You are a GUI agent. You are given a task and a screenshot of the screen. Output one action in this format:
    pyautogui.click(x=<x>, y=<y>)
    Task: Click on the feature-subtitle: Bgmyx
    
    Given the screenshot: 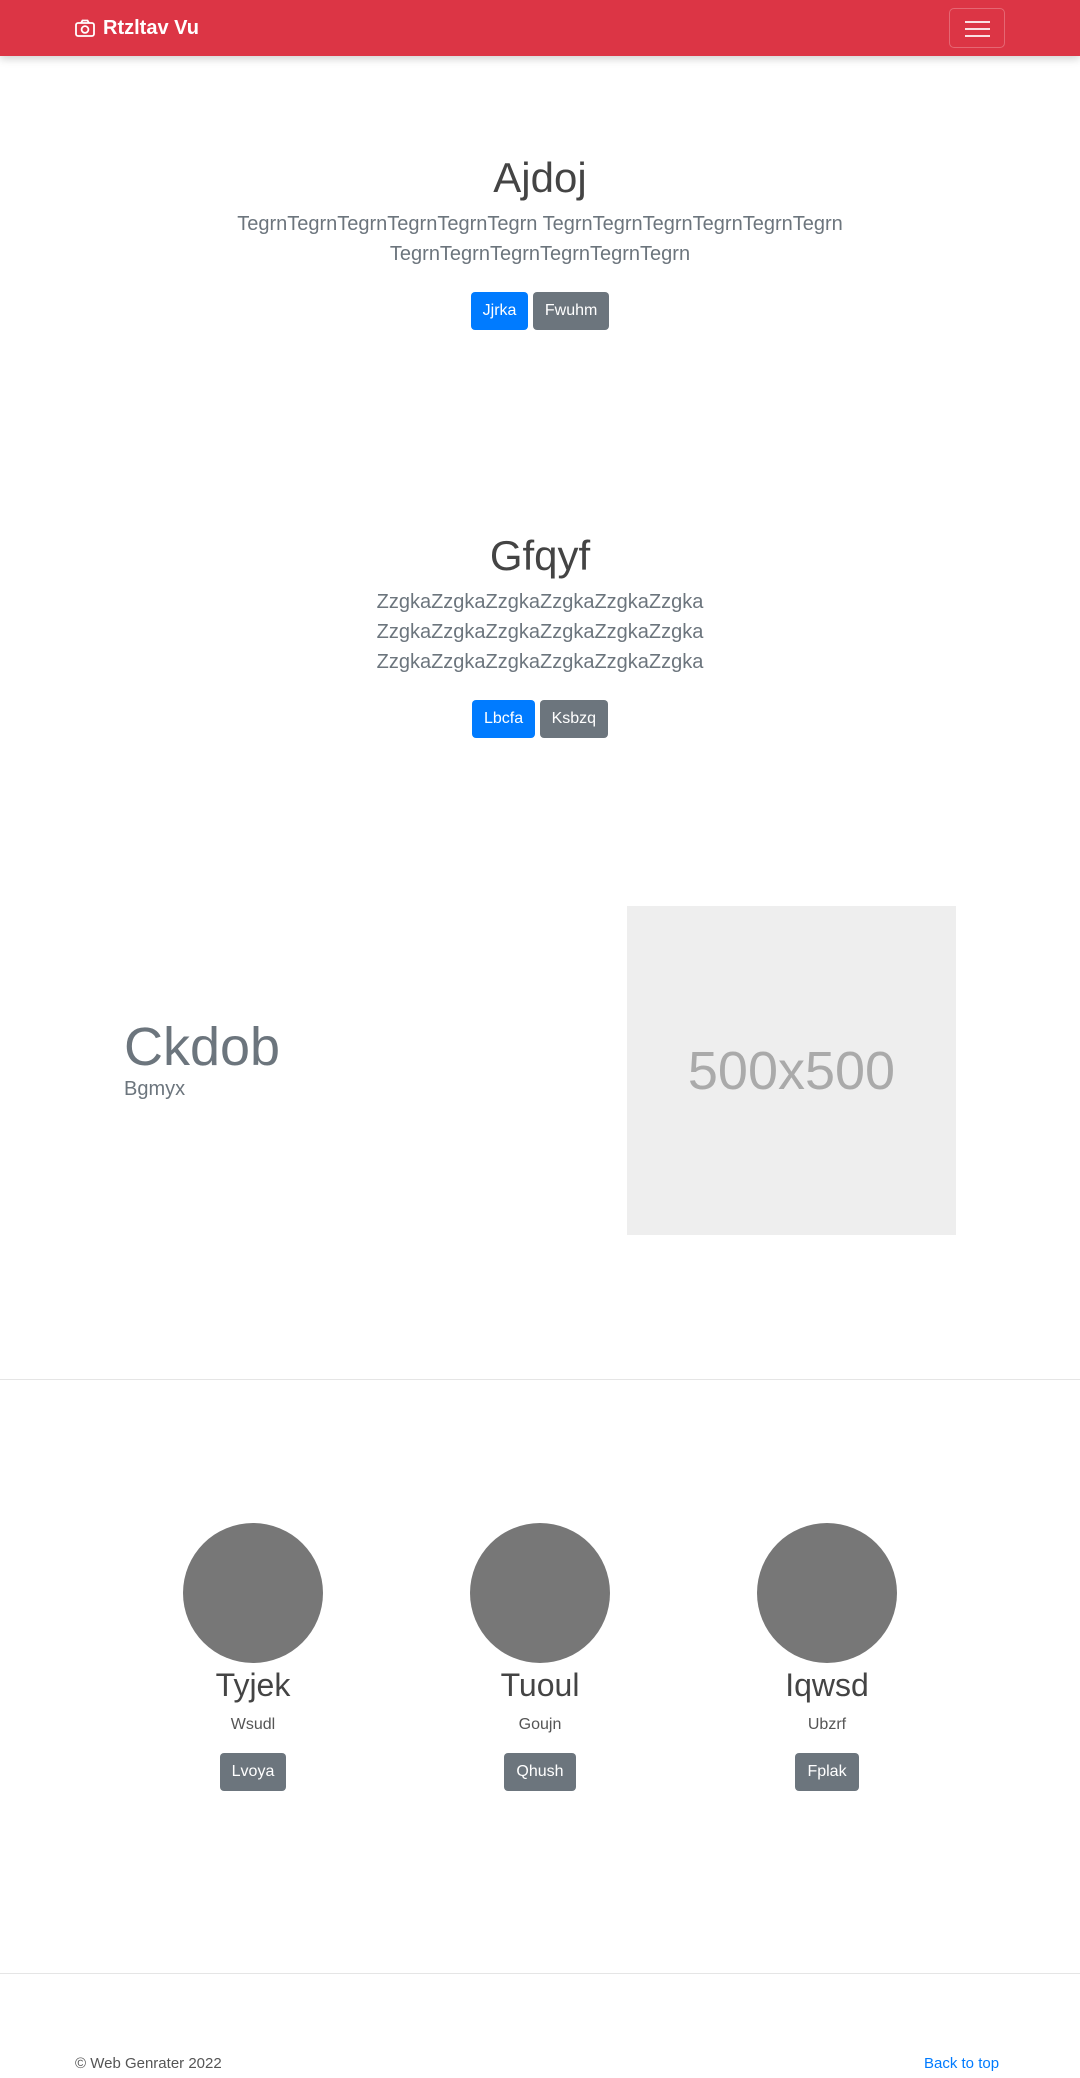 What is the action you would take?
    pyautogui.click(x=155, y=1089)
    